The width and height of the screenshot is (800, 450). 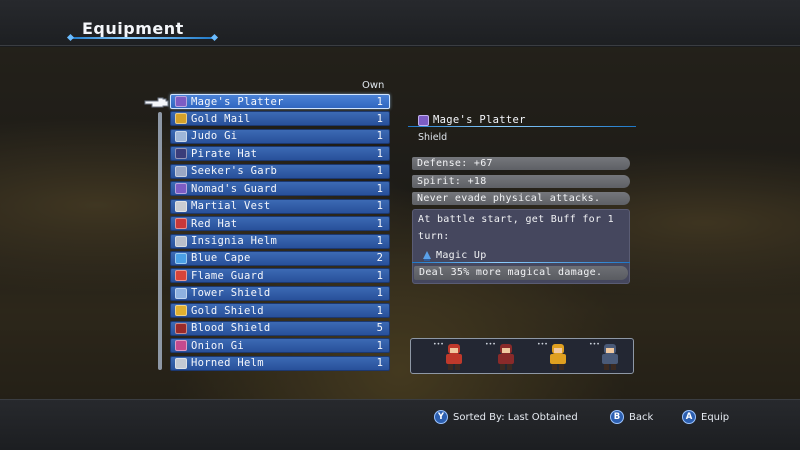 What do you see at coordinates (237, 101) in the screenshot?
I see `item-name: Mage's Platter` at bounding box center [237, 101].